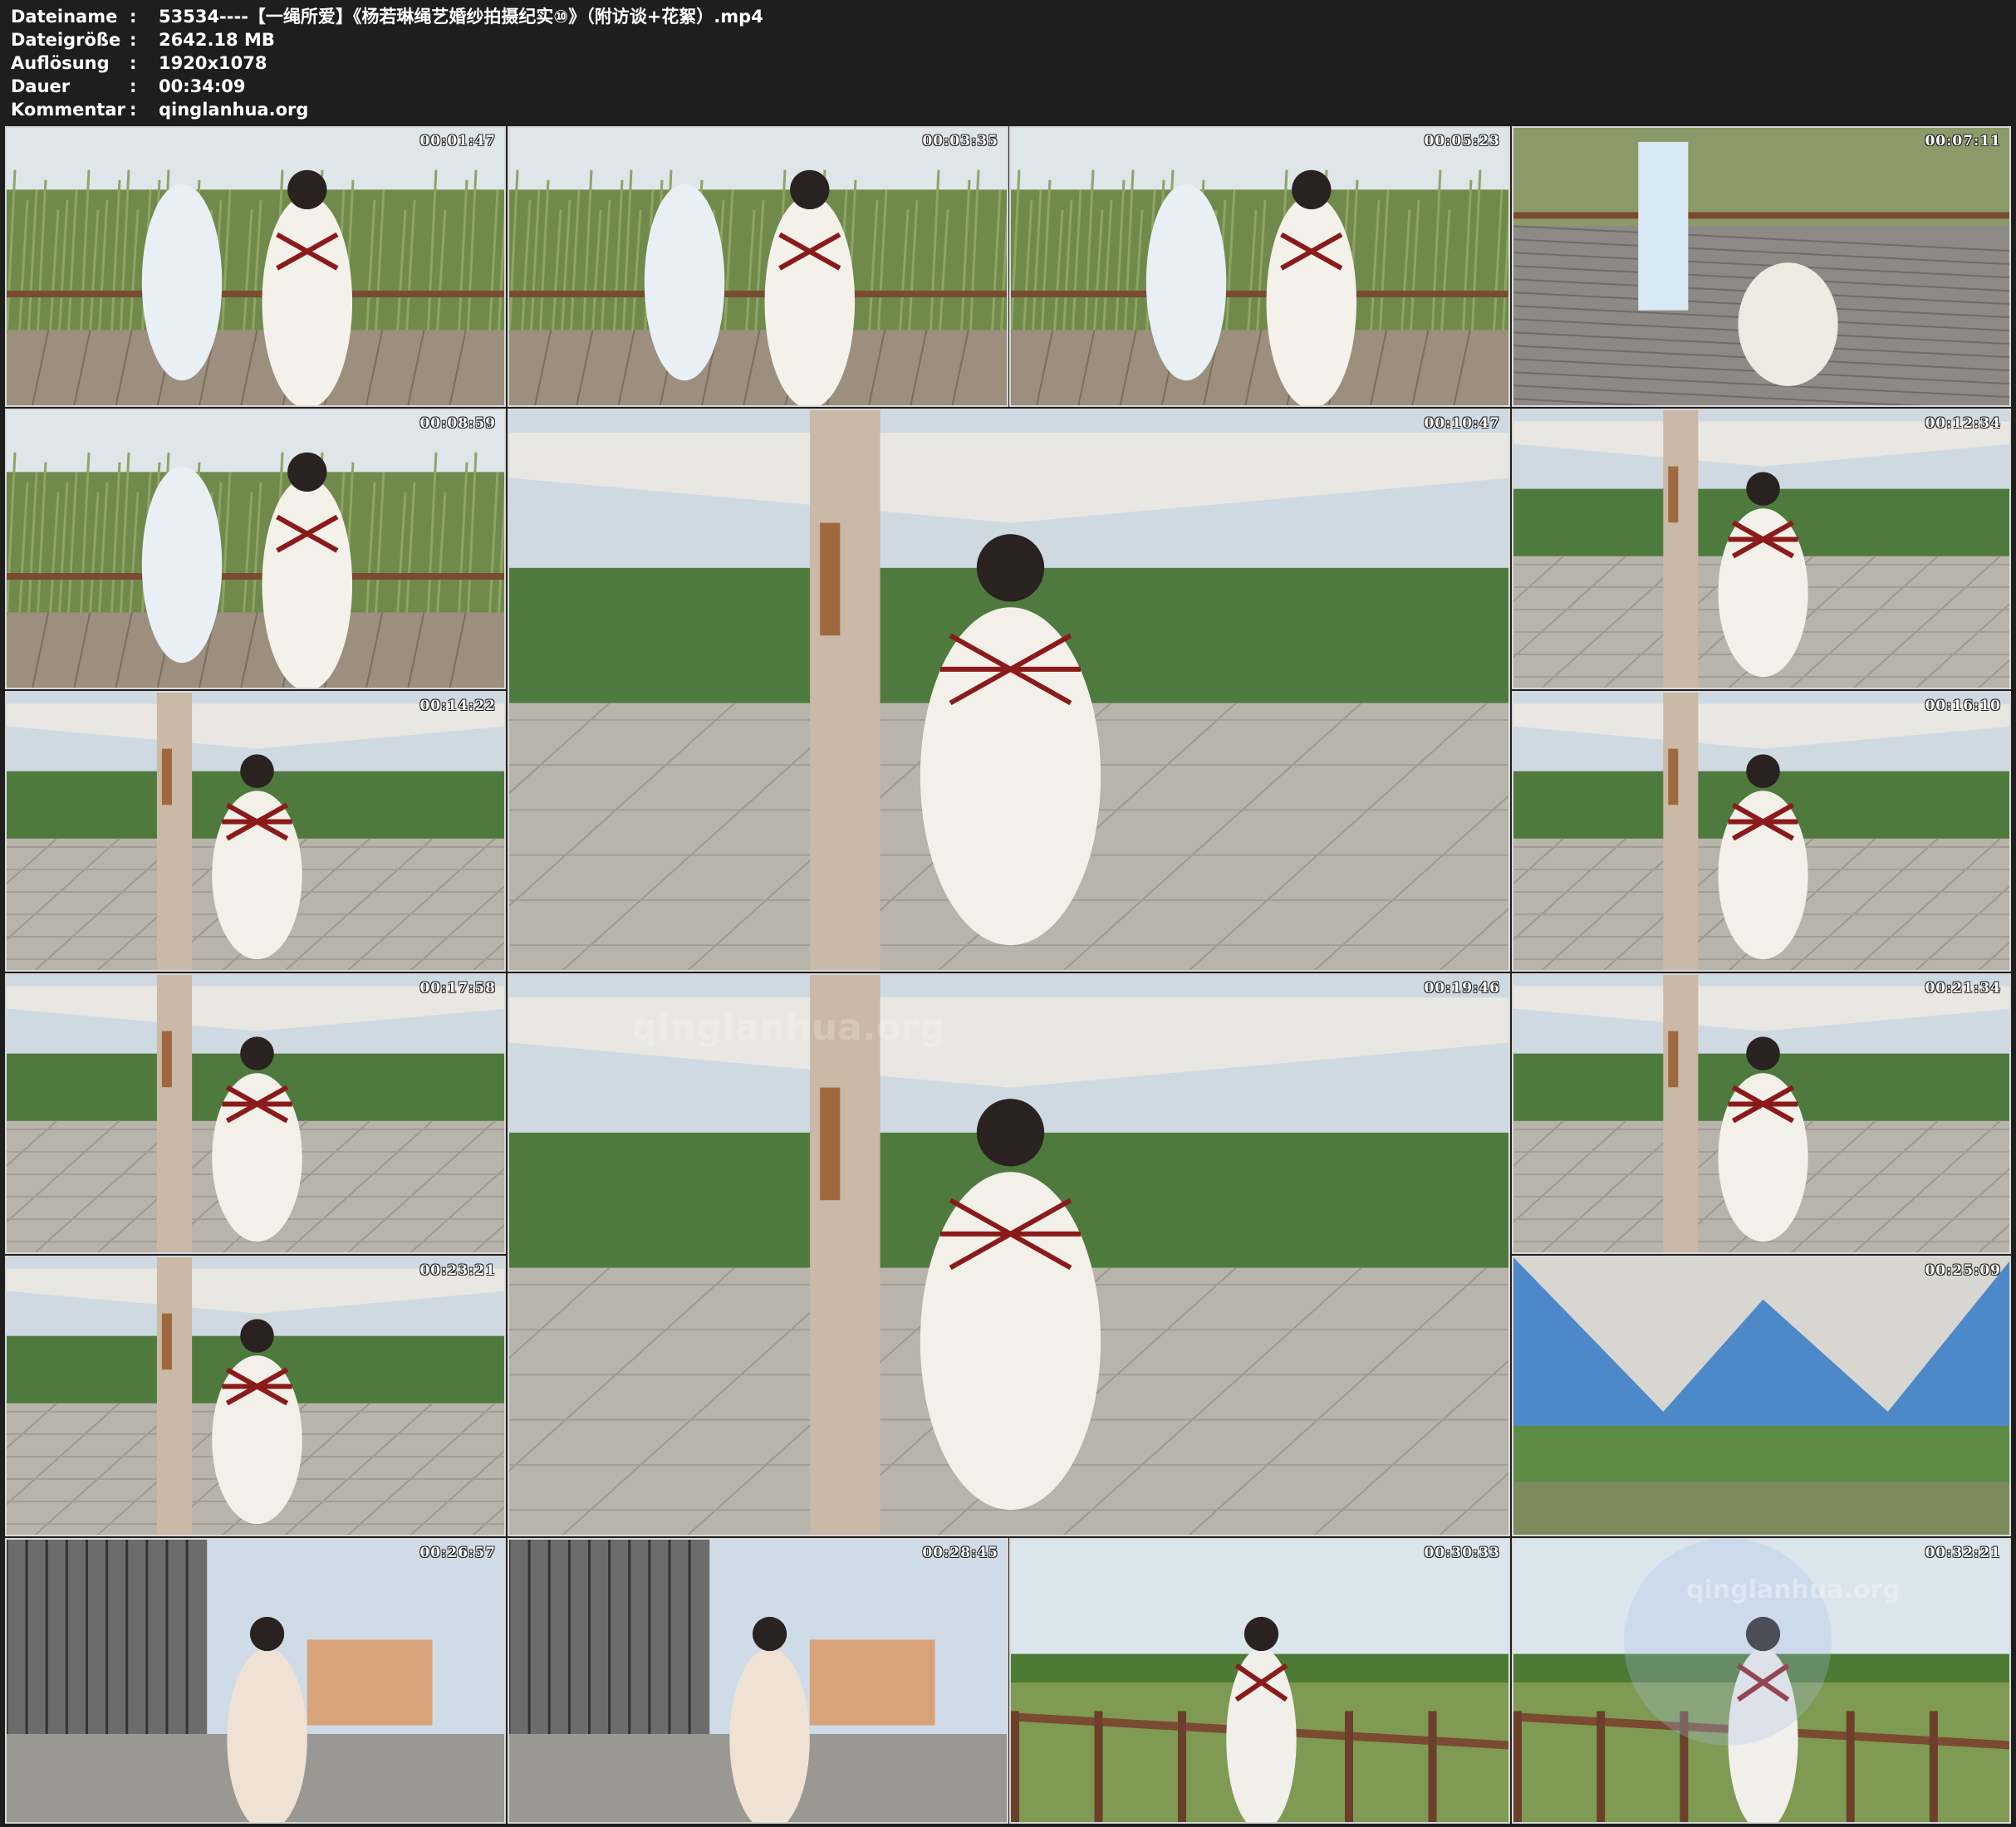  What do you see at coordinates (41, 86) in the screenshot?
I see `info-key: Dauer` at bounding box center [41, 86].